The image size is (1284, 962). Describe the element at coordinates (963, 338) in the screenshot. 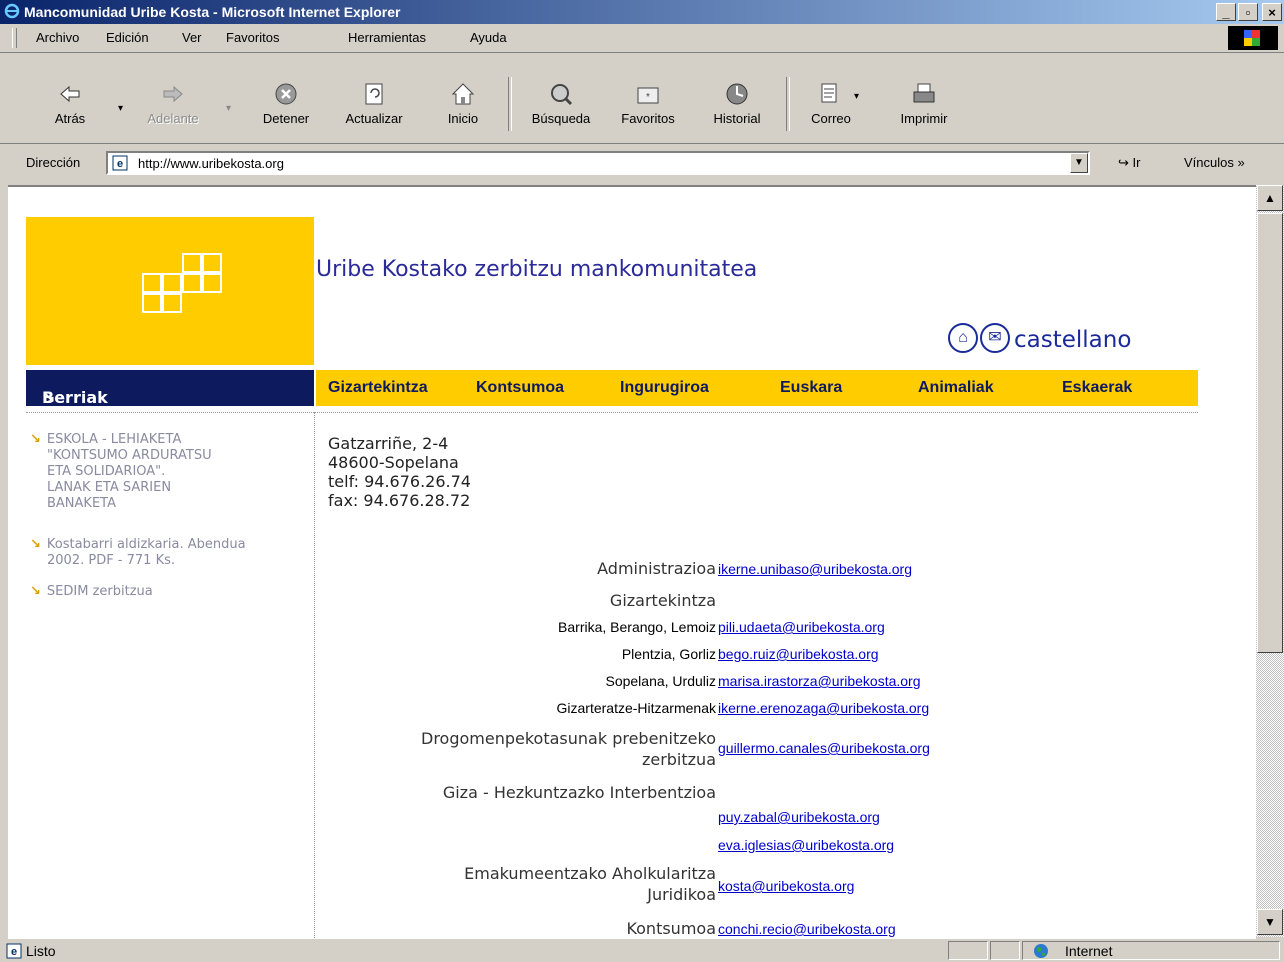

I see `home-circle-icon: ⌂` at that location.